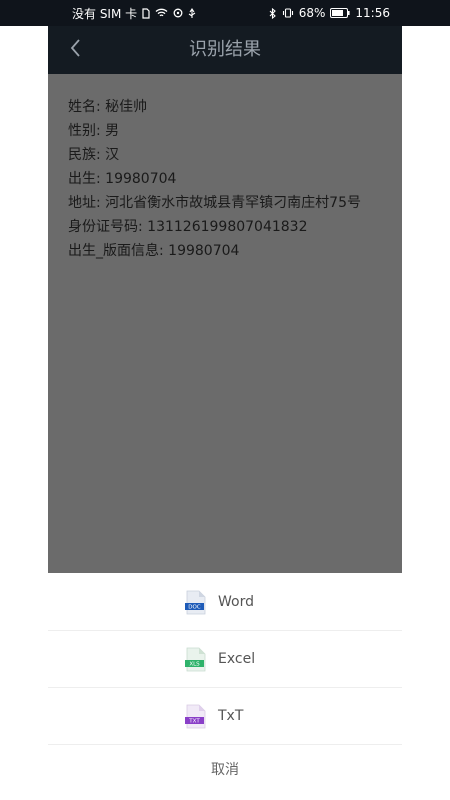  Describe the element at coordinates (94, 131) in the screenshot. I see `field-gender: 性别: 男` at that location.